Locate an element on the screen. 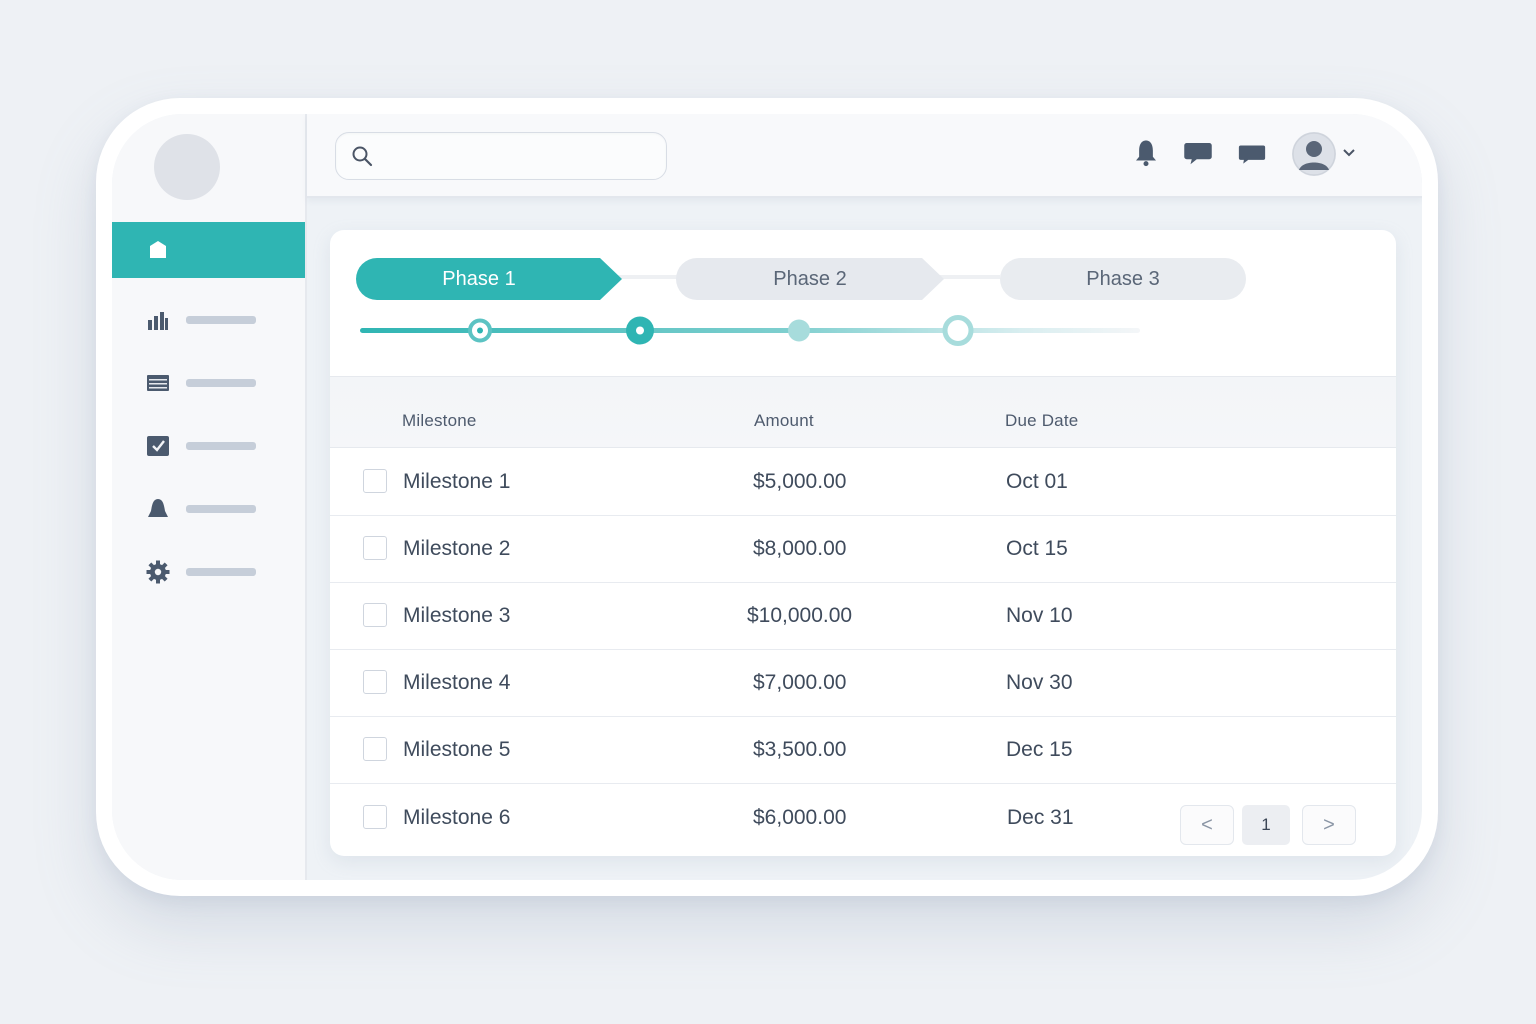 The image size is (1536, 1024). phase-1-tab: Phase 1 is located at coordinates (489, 279).